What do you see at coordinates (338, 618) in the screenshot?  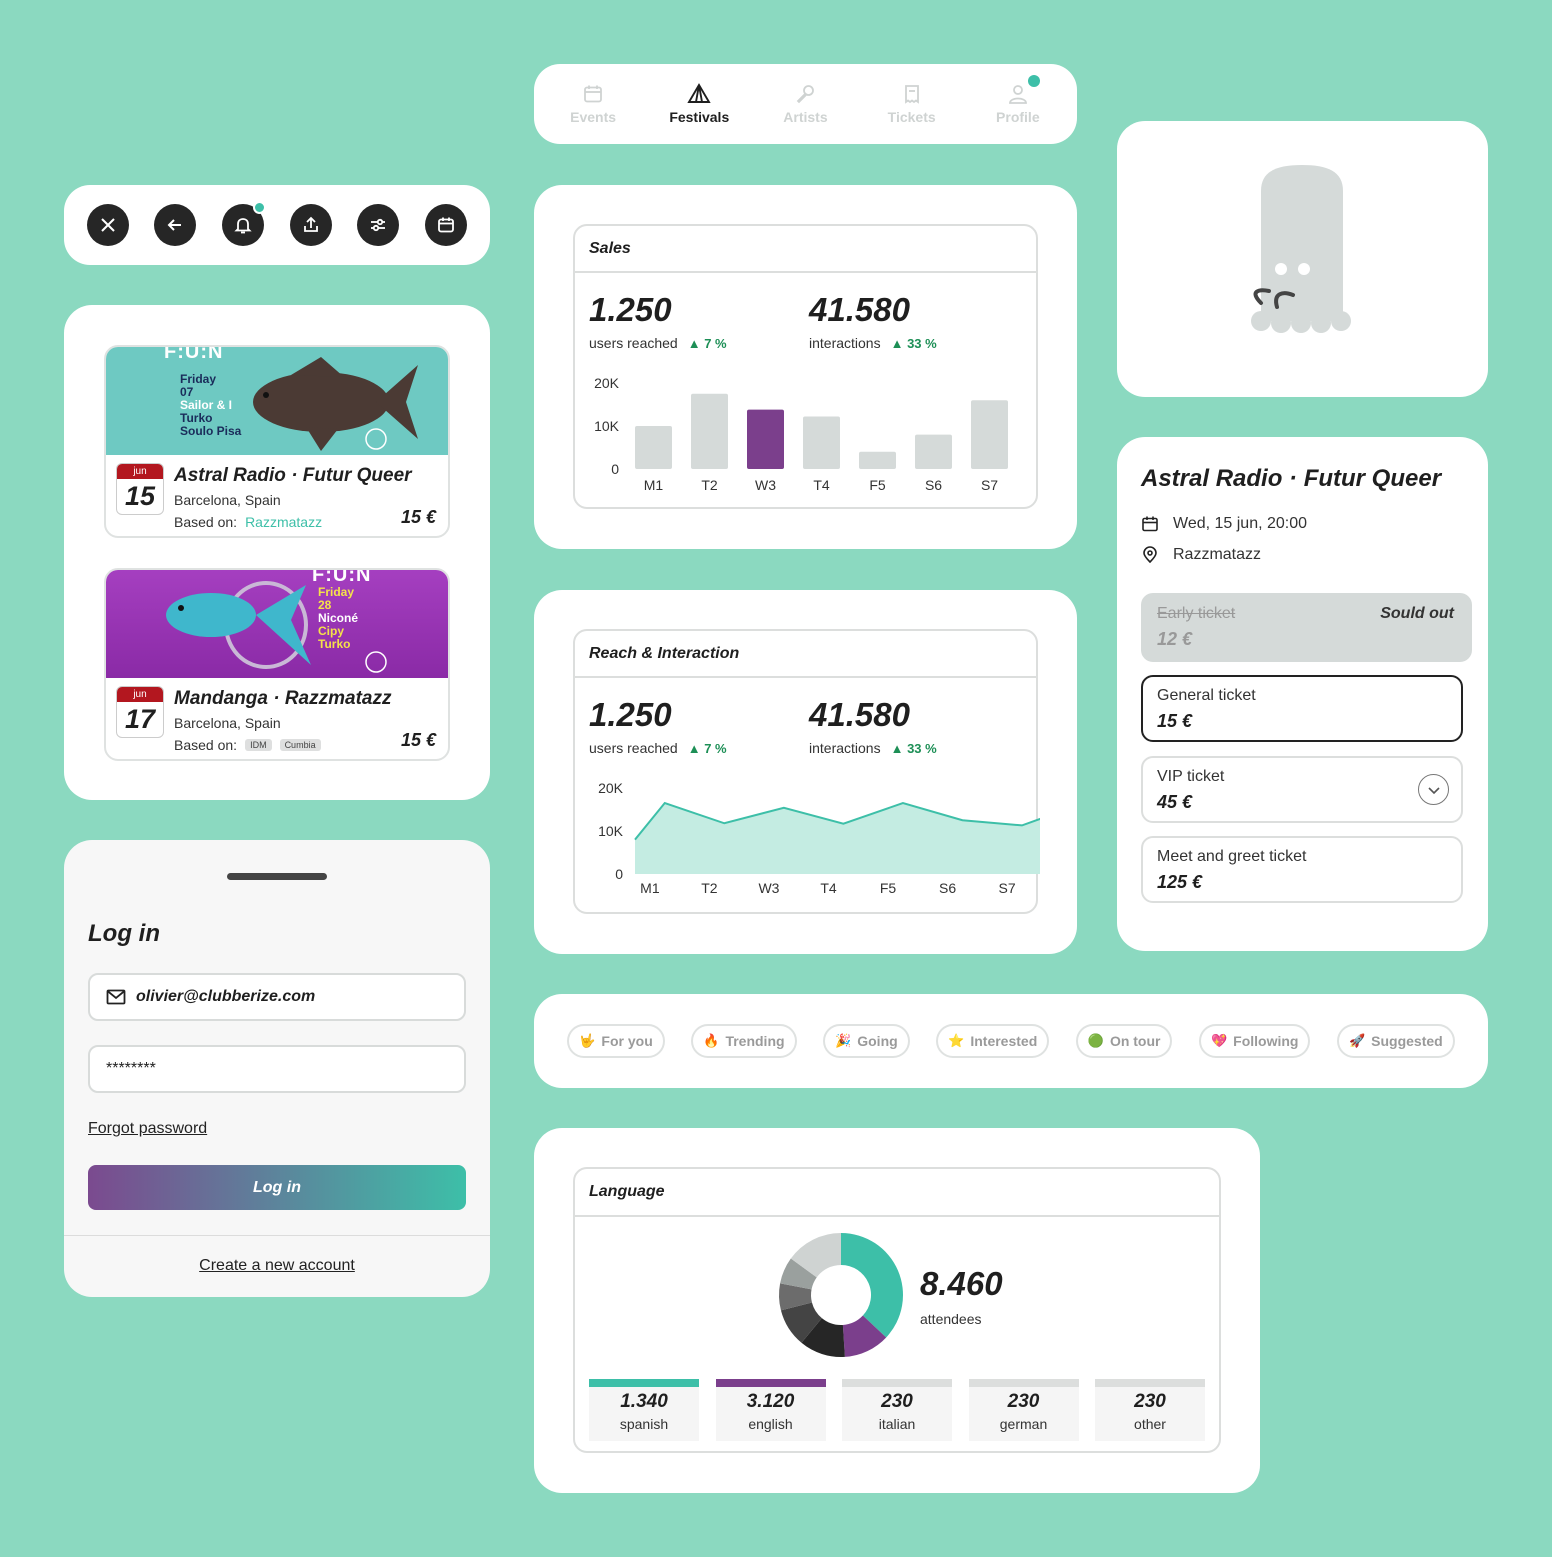 I see `poster-lines: Friday 28 Niconé Cipy Turko` at bounding box center [338, 618].